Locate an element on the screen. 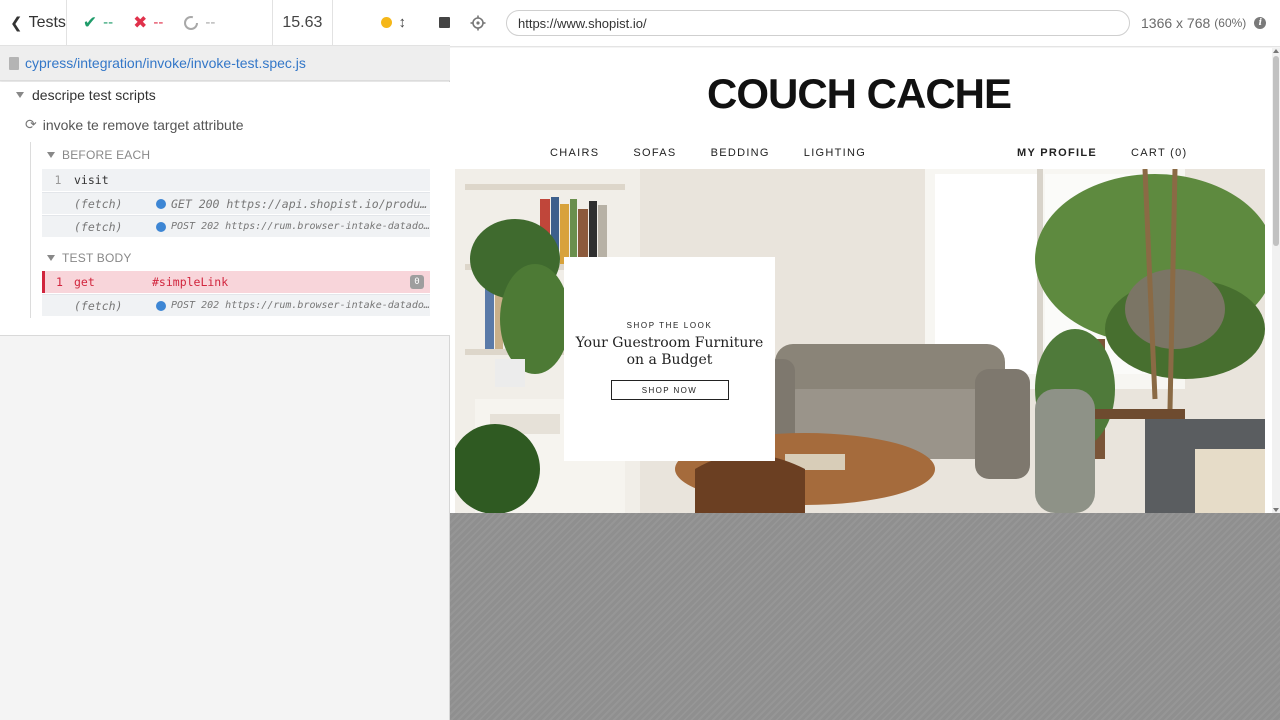  duration: 15.63 is located at coordinates (302, 22).